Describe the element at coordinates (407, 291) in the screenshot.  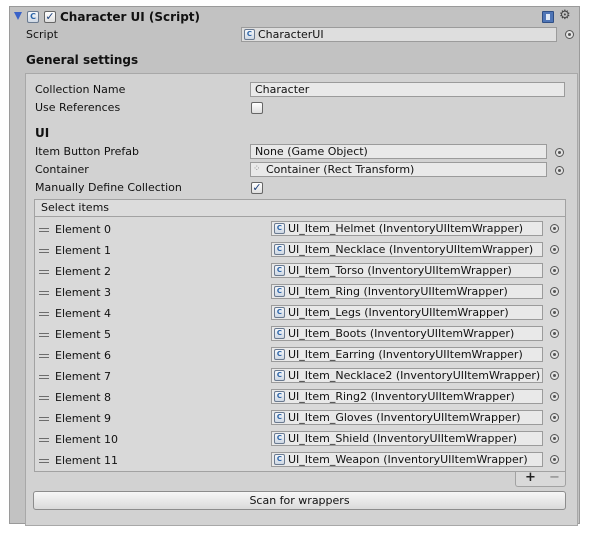
I see `element-object-field: C UI_Item_Ring (InventoryUIItemWrapper)` at that location.